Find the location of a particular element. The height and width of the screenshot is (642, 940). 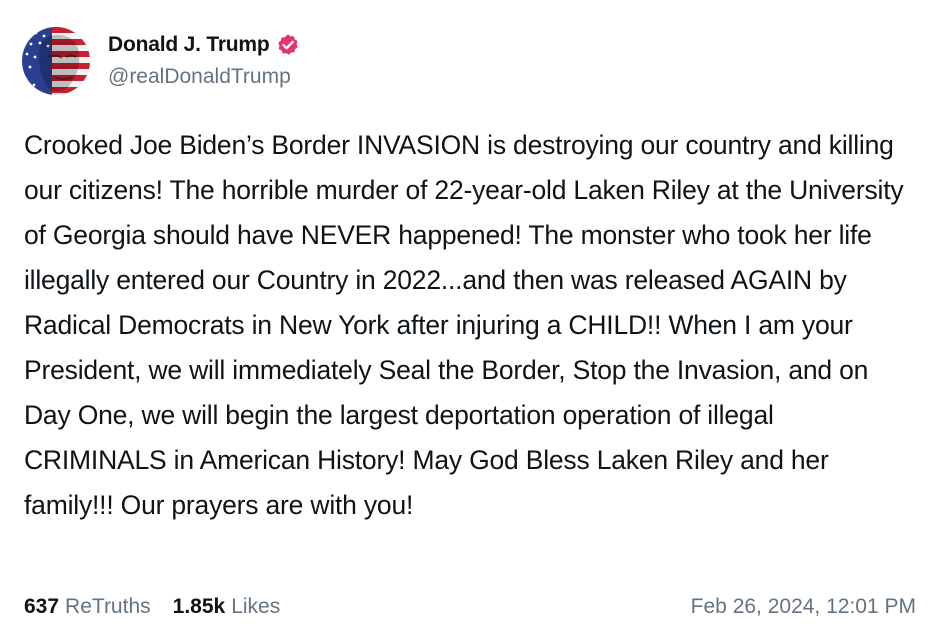

verified-badge-icon is located at coordinates (288, 45).